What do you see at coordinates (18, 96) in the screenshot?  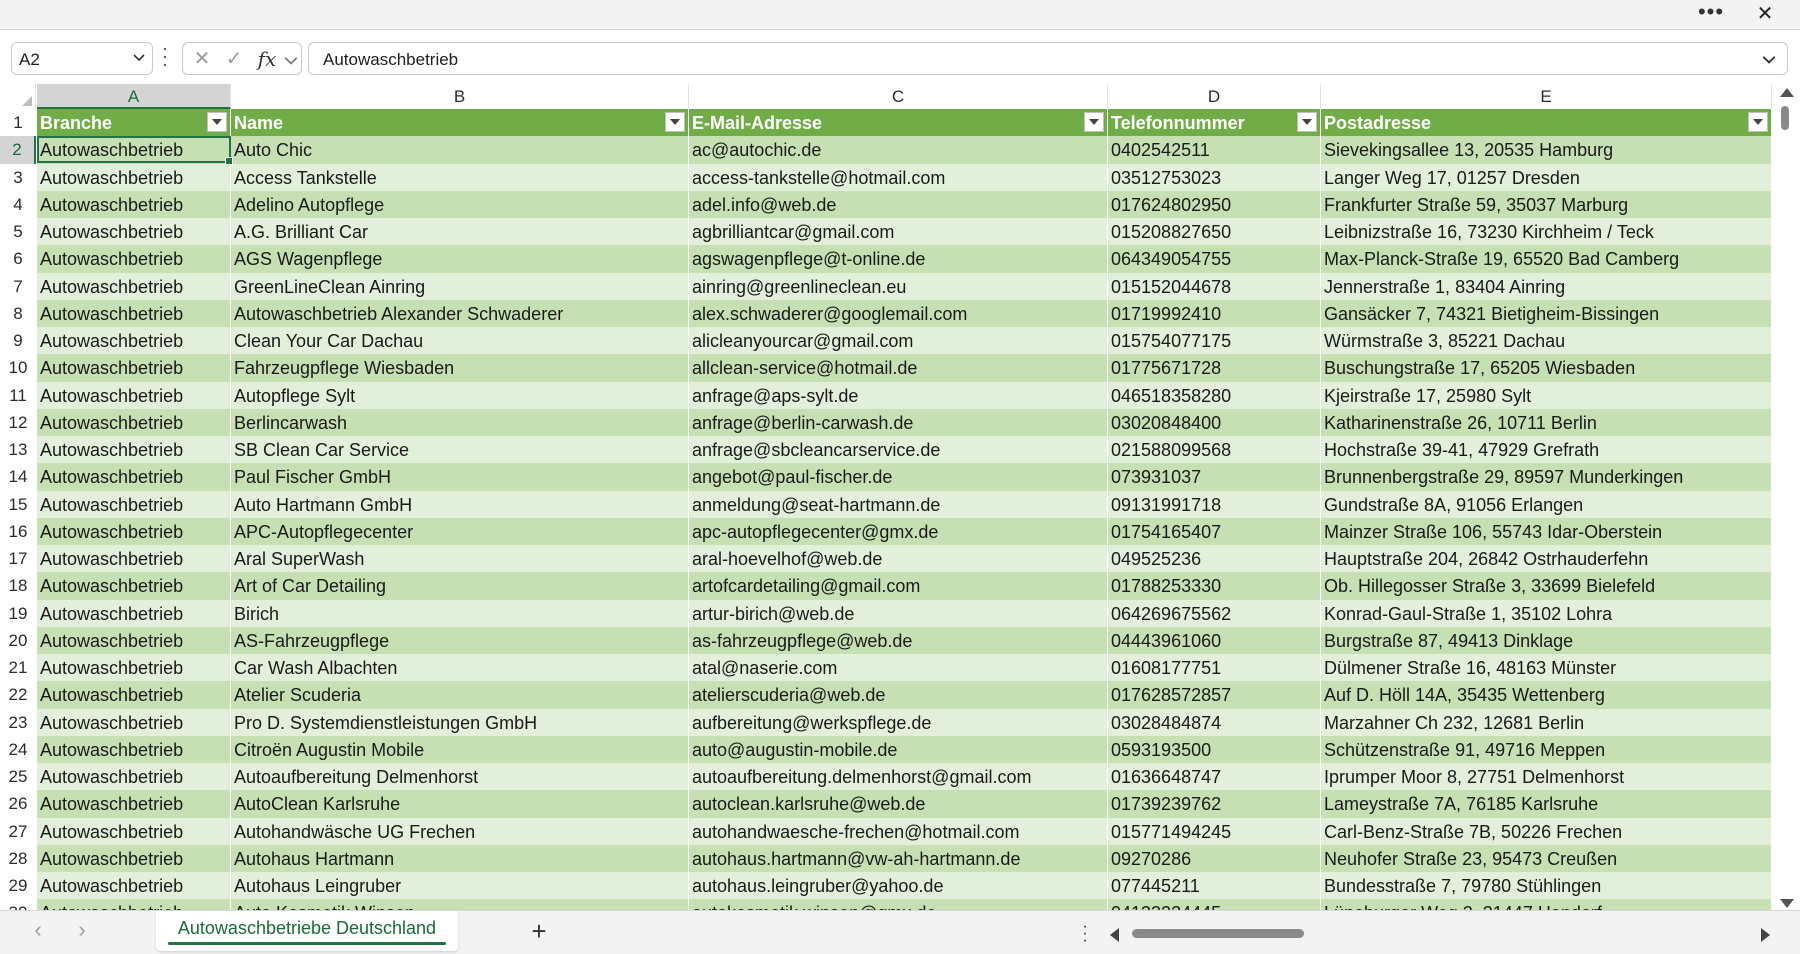 I see `select-all-corner` at bounding box center [18, 96].